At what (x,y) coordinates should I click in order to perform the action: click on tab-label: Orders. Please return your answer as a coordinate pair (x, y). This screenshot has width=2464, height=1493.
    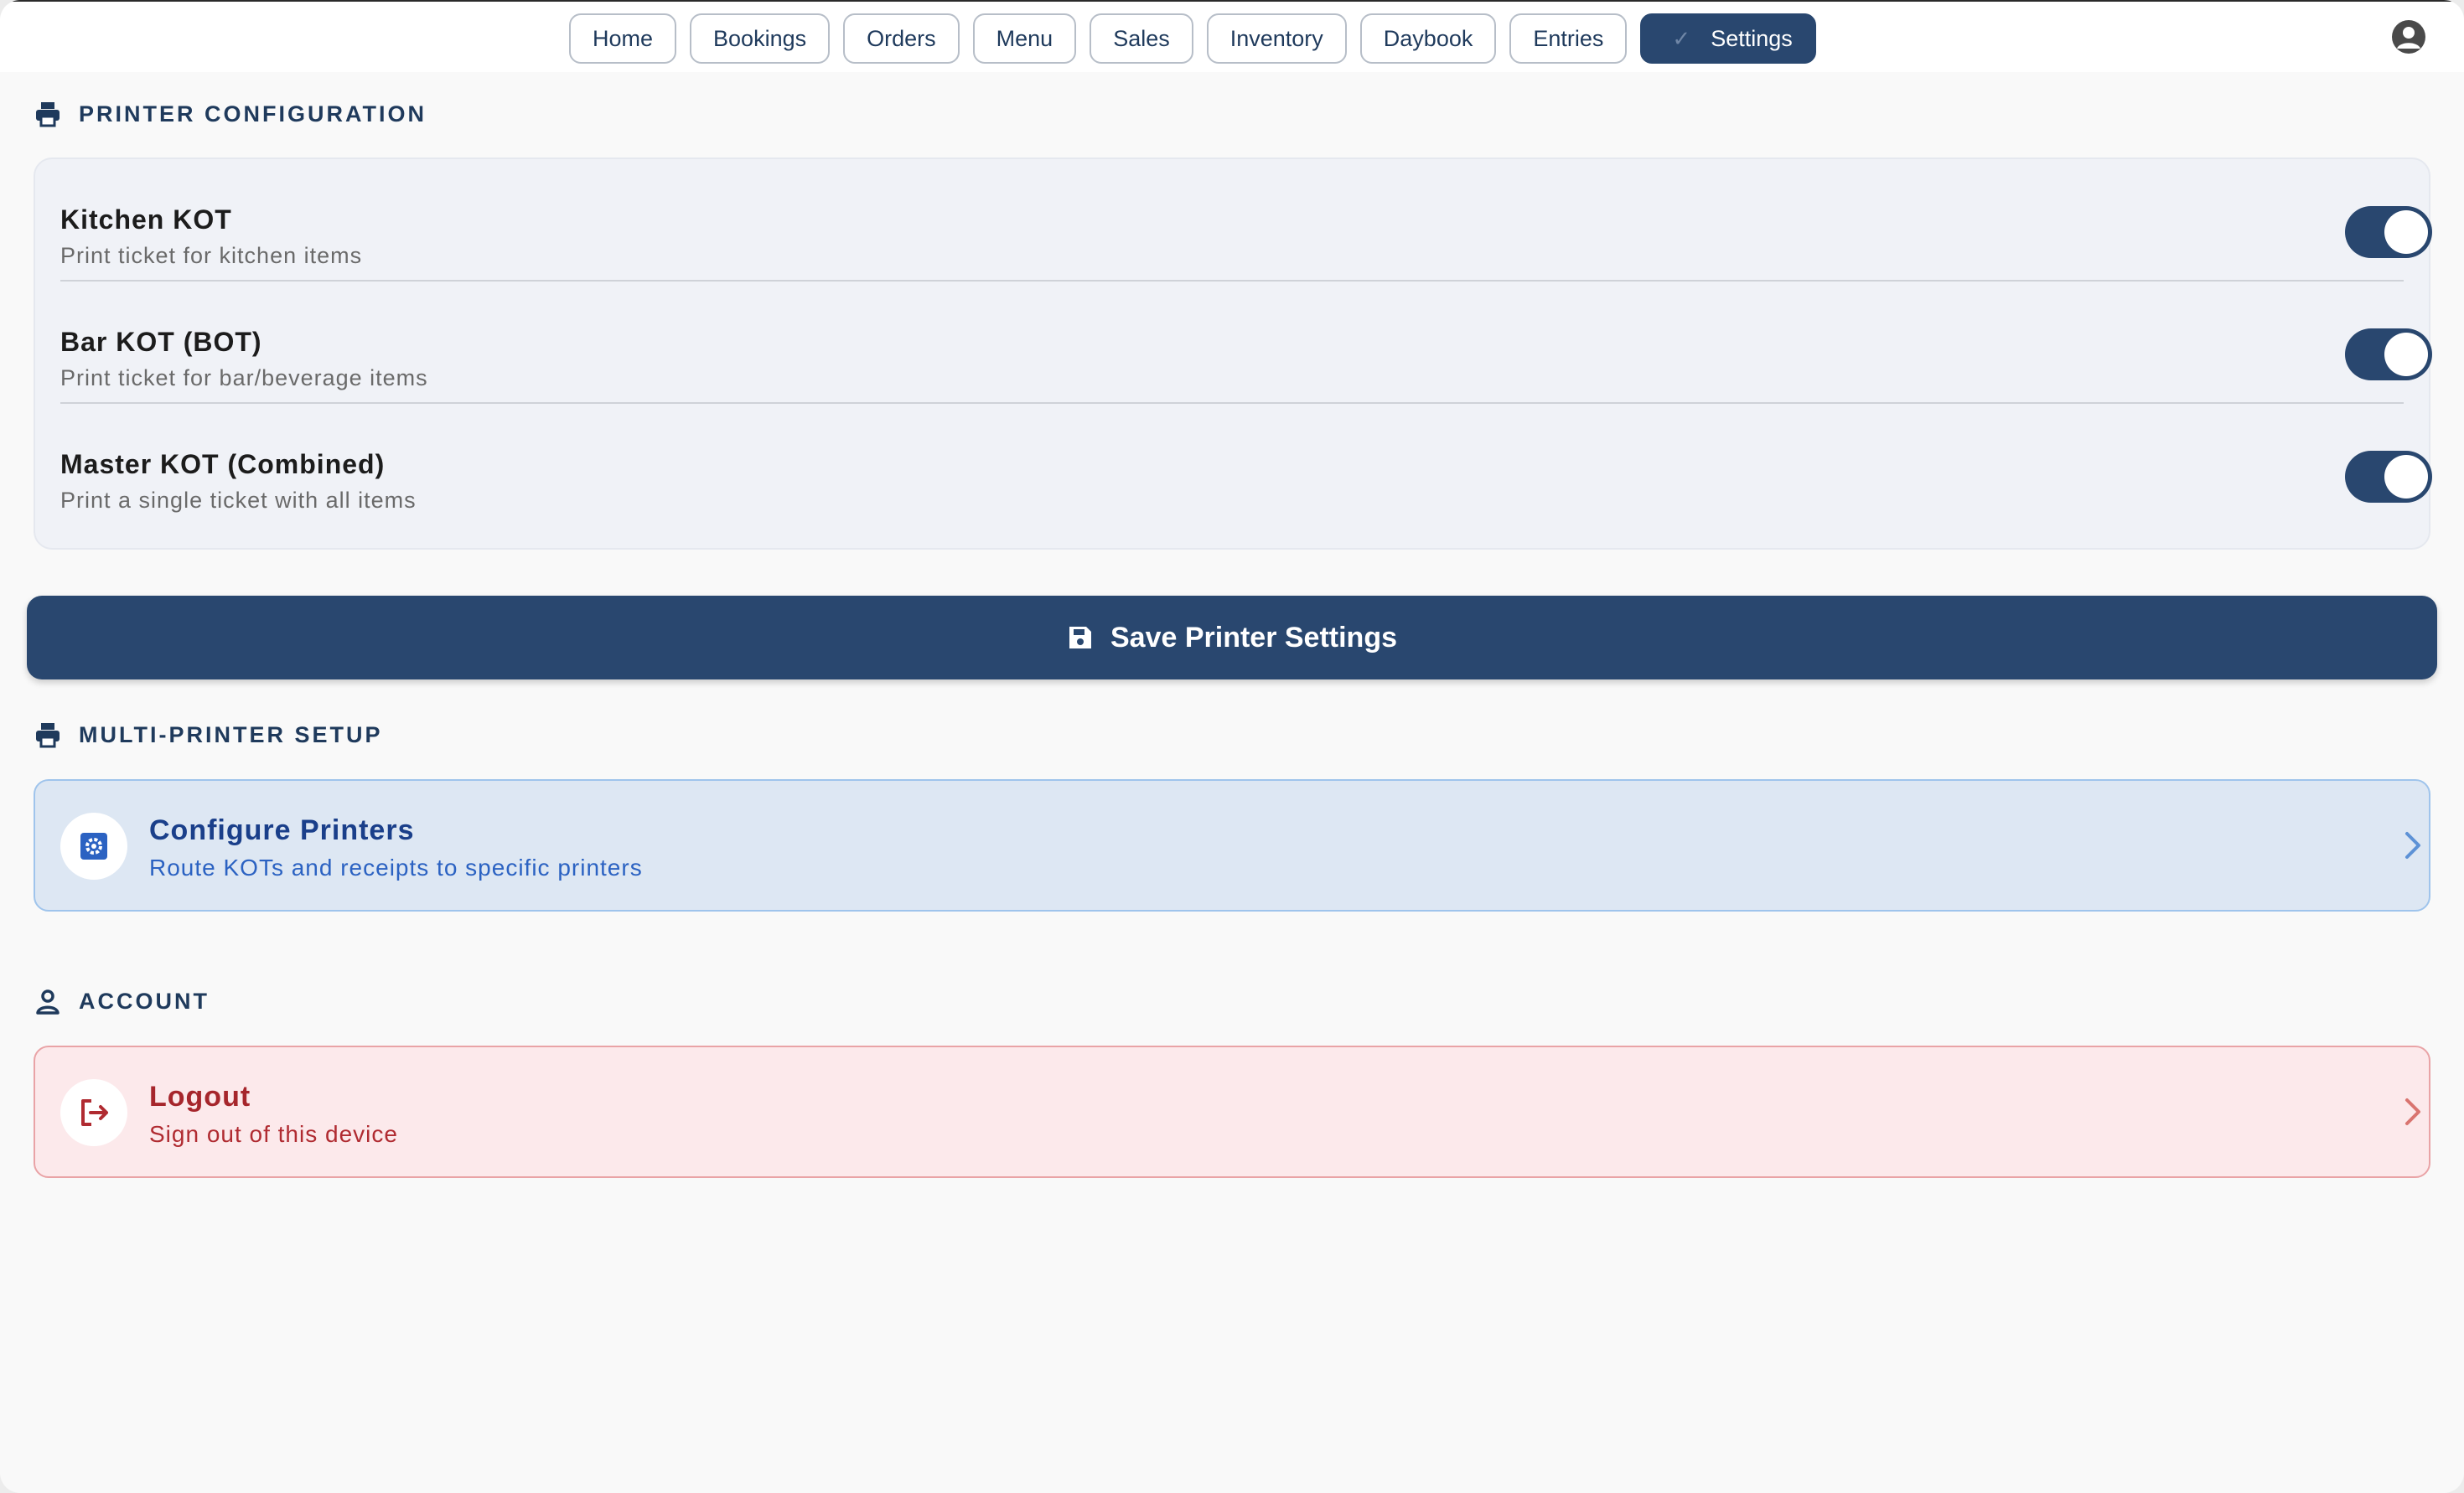
    Looking at the image, I should click on (901, 38).